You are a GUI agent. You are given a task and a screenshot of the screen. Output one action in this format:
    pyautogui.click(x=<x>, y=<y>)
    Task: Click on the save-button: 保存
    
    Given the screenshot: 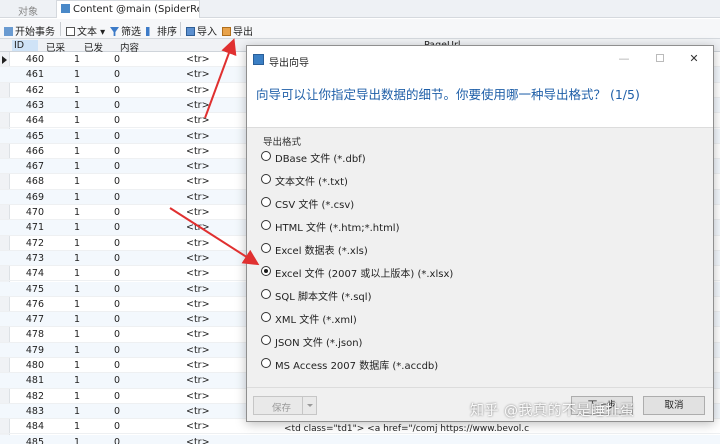 What is the action you would take?
    pyautogui.click(x=285, y=405)
    